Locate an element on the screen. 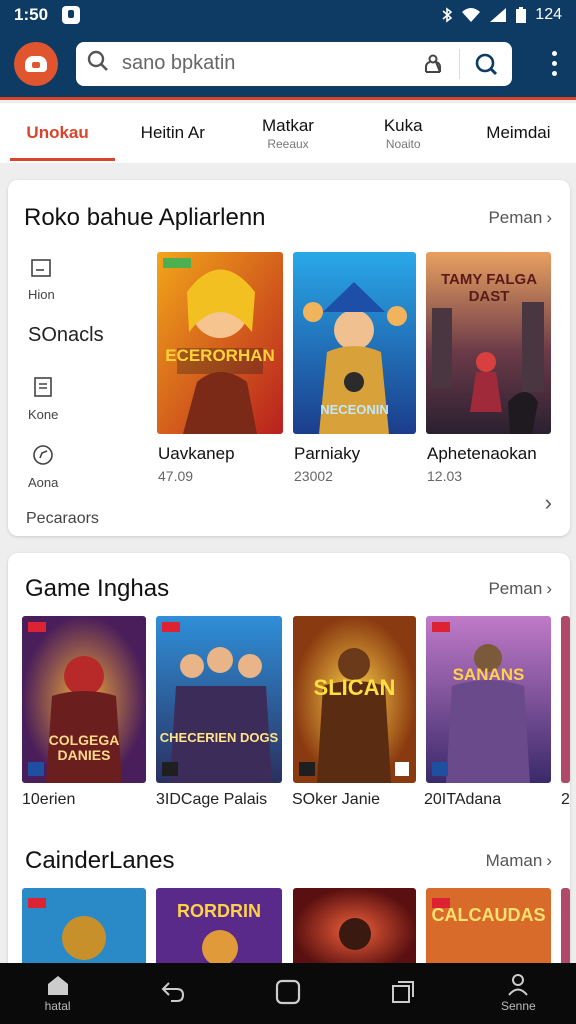  app-size: 47.09 is located at coordinates (176, 476).